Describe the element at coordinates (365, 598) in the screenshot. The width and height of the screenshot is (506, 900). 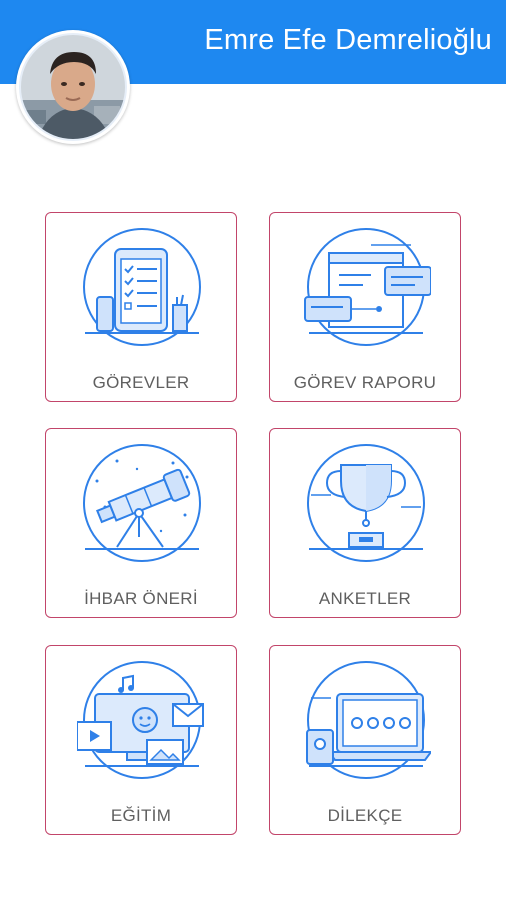
I see `menu-card-label: ANKETLER` at that location.